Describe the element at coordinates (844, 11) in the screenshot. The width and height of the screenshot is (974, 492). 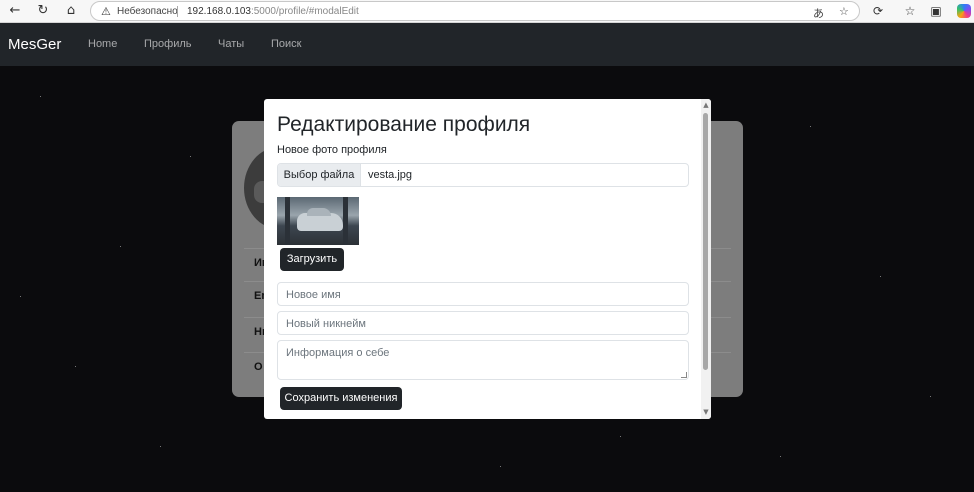
I see `favorite-star-icon: ☆` at that location.